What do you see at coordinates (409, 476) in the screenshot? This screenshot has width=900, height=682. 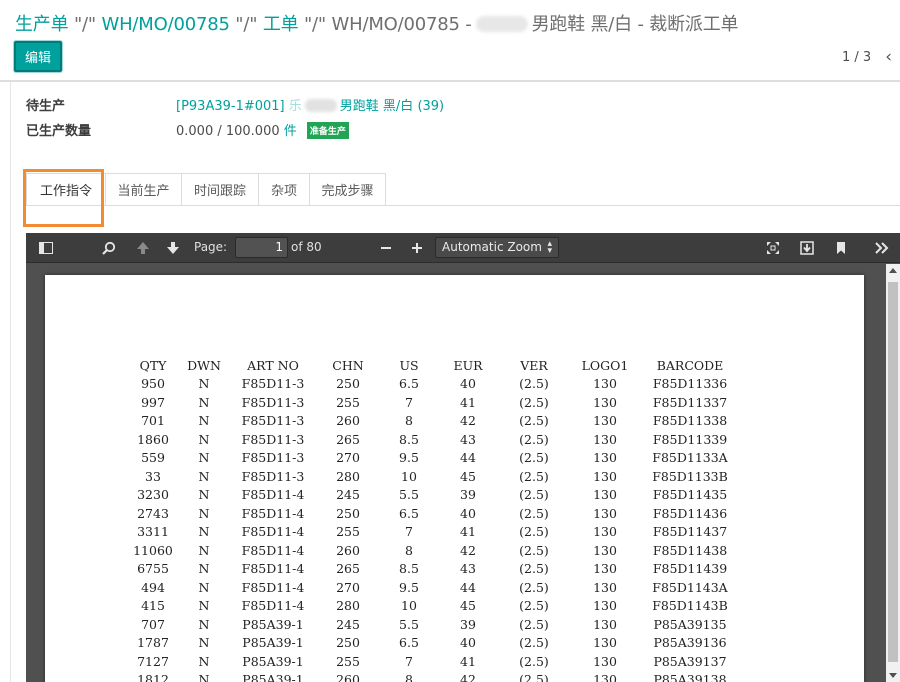 I see `table-cell: 10` at bounding box center [409, 476].